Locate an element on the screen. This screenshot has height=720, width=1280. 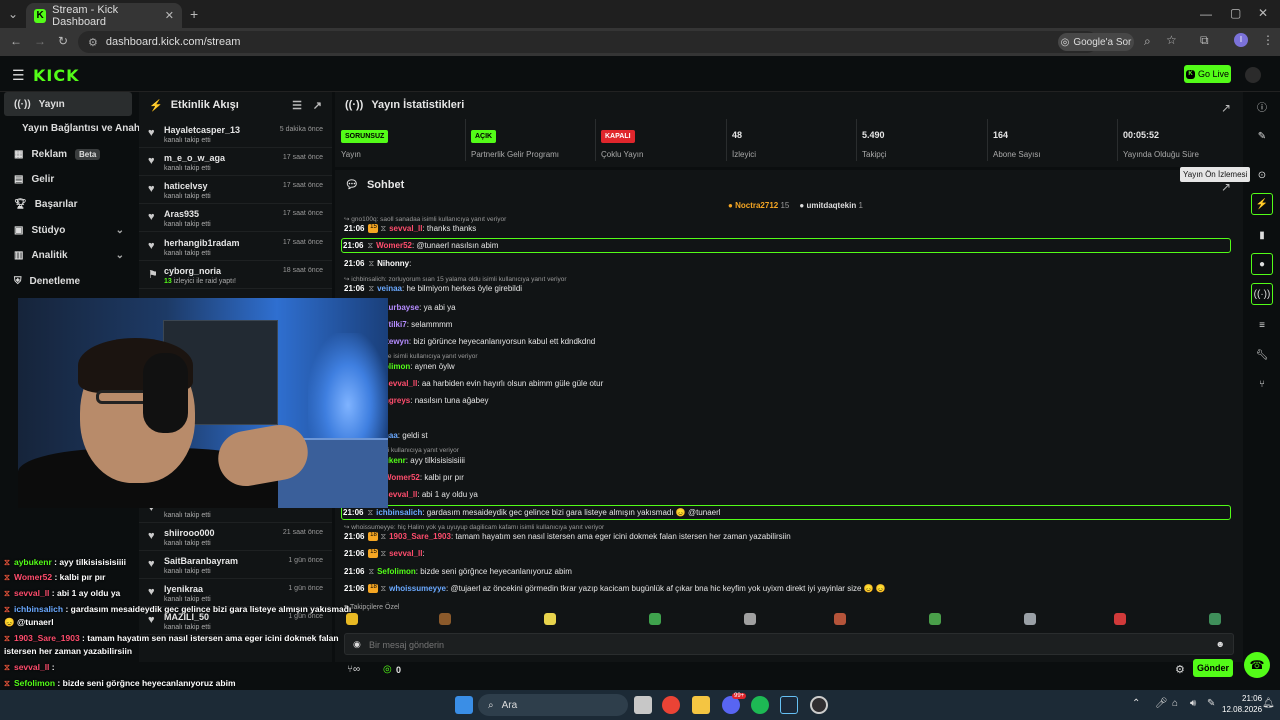
new-tab-icon: + is located at coordinates (194, 14).